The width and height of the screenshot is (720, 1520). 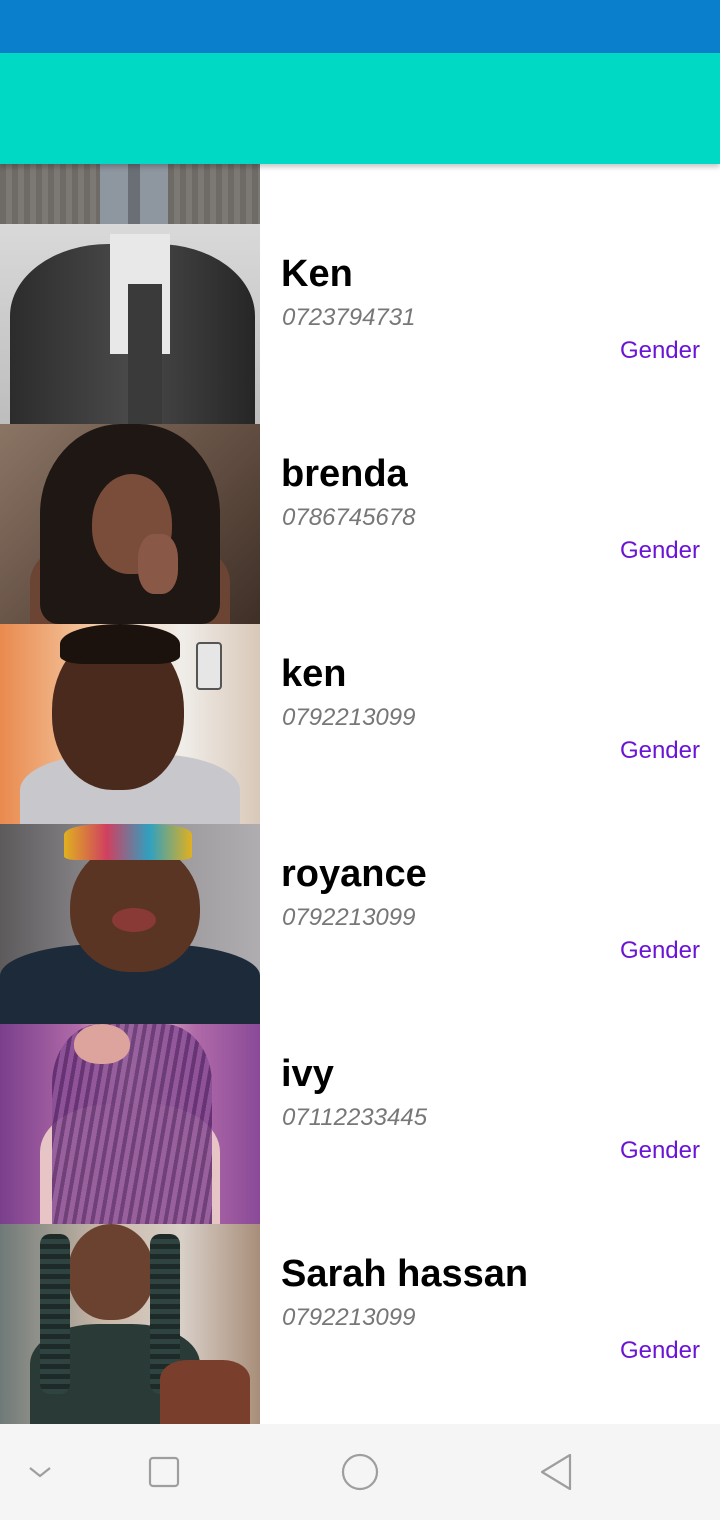 I want to click on contact-phone: 0723794731, so click(x=349, y=317).